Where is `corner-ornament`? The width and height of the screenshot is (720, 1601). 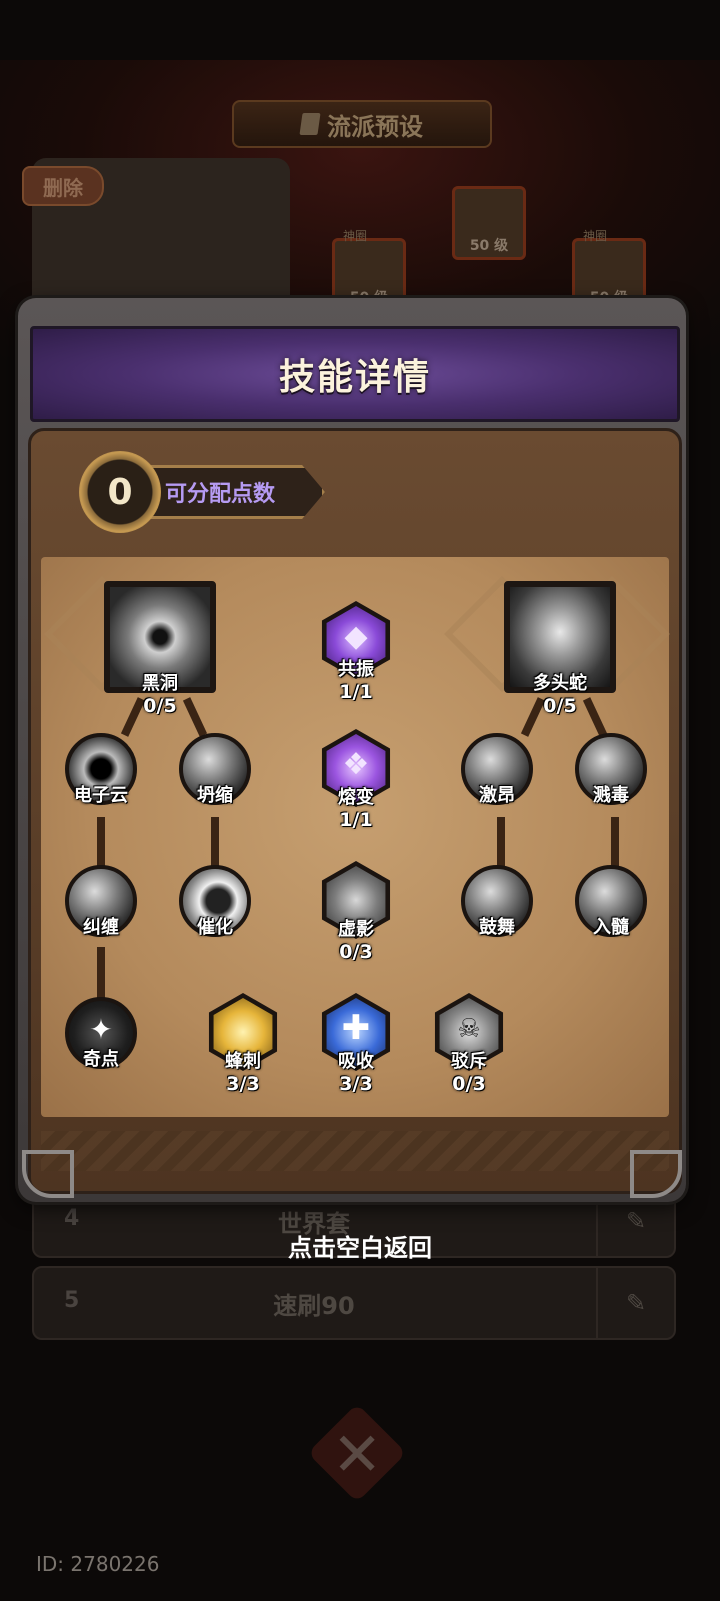
corner-ornament is located at coordinates (48, 1174).